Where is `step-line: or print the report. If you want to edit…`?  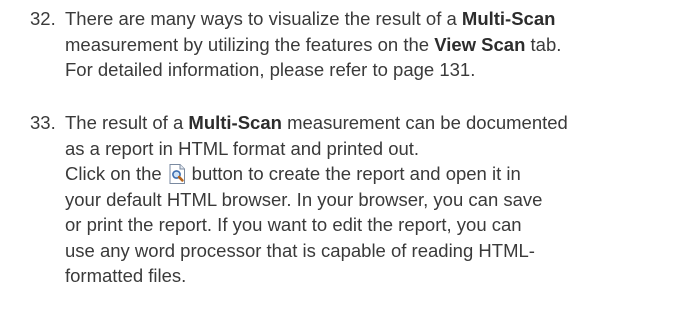
step-line: or print the report. If you want to edit… is located at coordinates (293, 224).